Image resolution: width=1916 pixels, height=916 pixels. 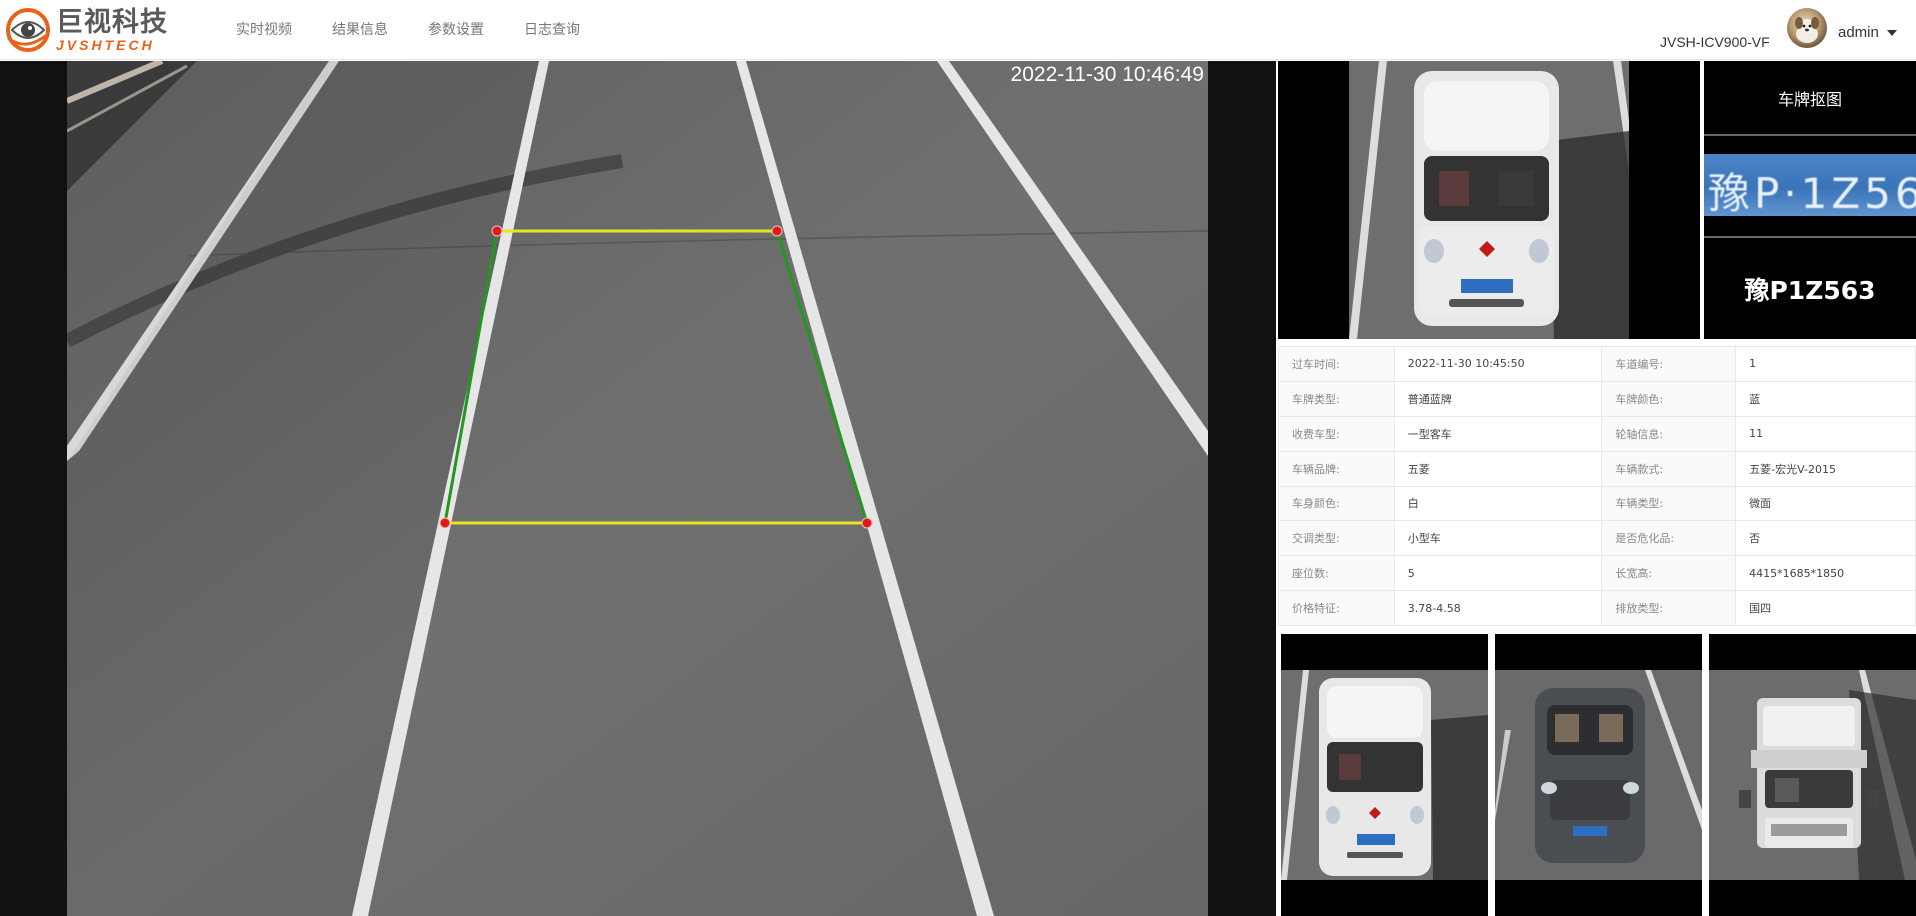 I want to click on table-row: 收费车型: 一型客车 轮轴信息: 11, so click(x=1597, y=433).